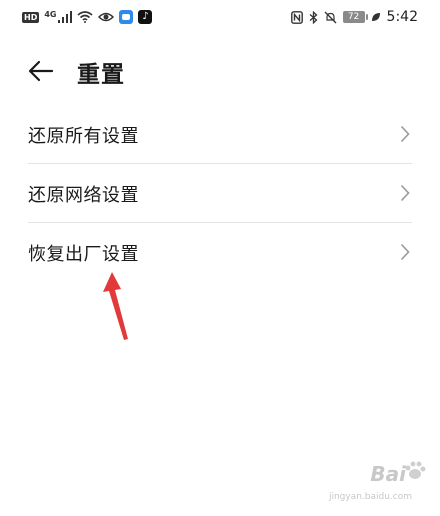 The width and height of the screenshot is (440, 516). I want to click on status-bar-left: HD 4G ♪, so click(87, 16).